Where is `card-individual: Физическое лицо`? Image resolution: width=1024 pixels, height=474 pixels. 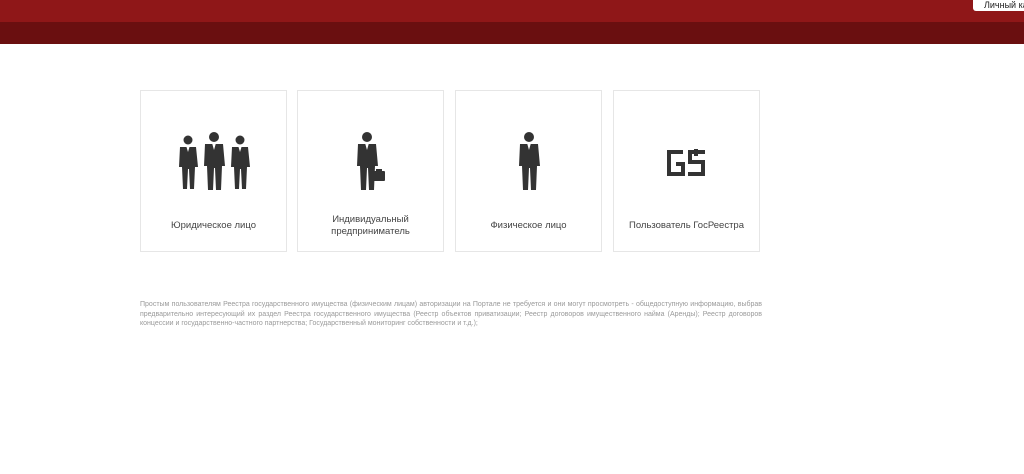 card-individual: Физическое лицо is located at coordinates (528, 171).